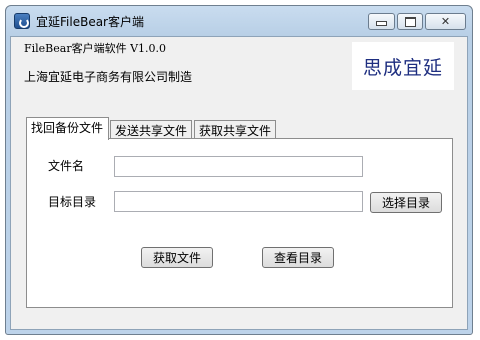 Image resolution: width=480 pixels, height=340 pixels. I want to click on version-text: FileBear客户端软件 V1.0.0, so click(95, 48).